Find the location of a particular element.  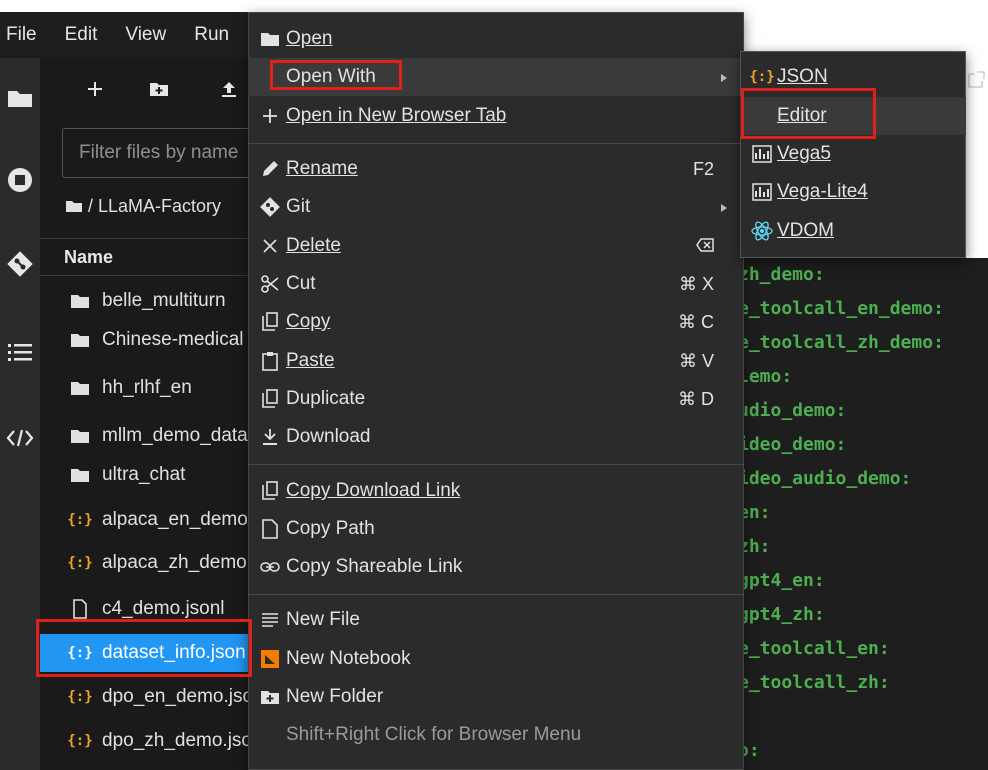

menu-copy-label: Copy is located at coordinates (308, 321).